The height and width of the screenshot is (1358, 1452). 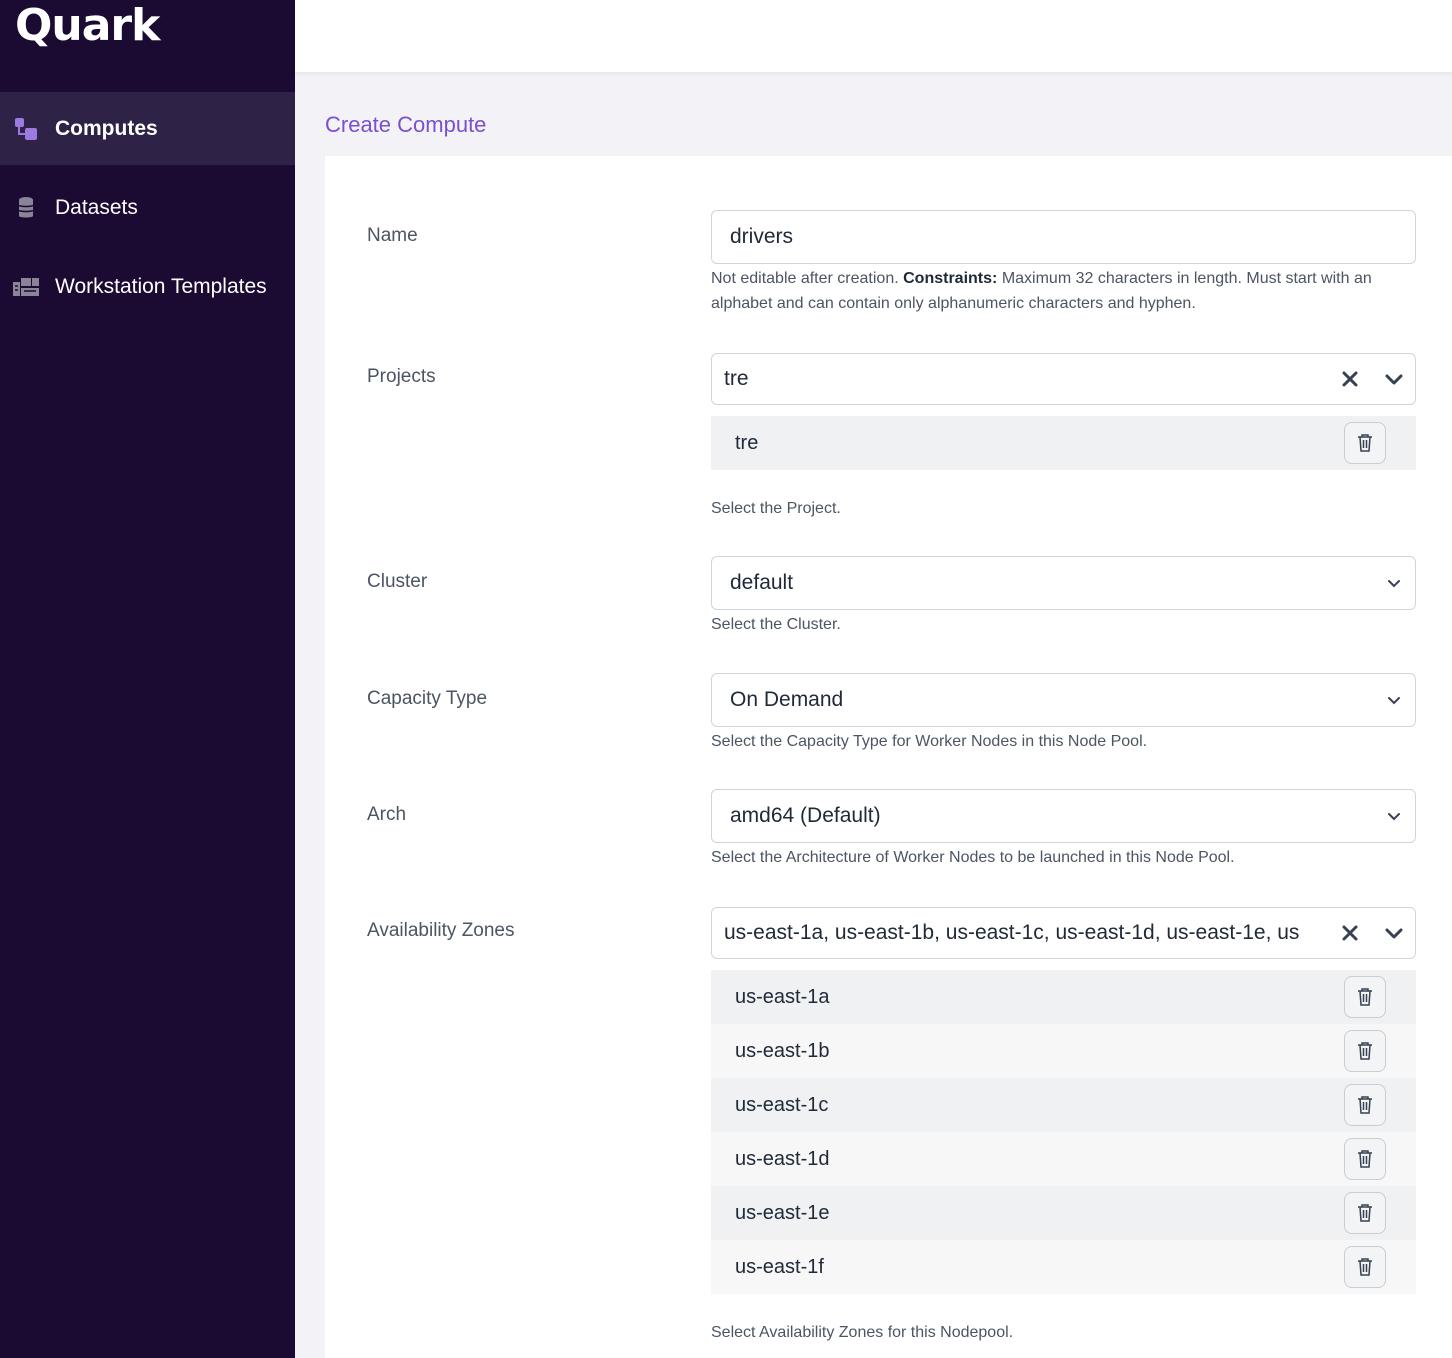 I want to click on projects-help: Select the Project., so click(x=776, y=508).